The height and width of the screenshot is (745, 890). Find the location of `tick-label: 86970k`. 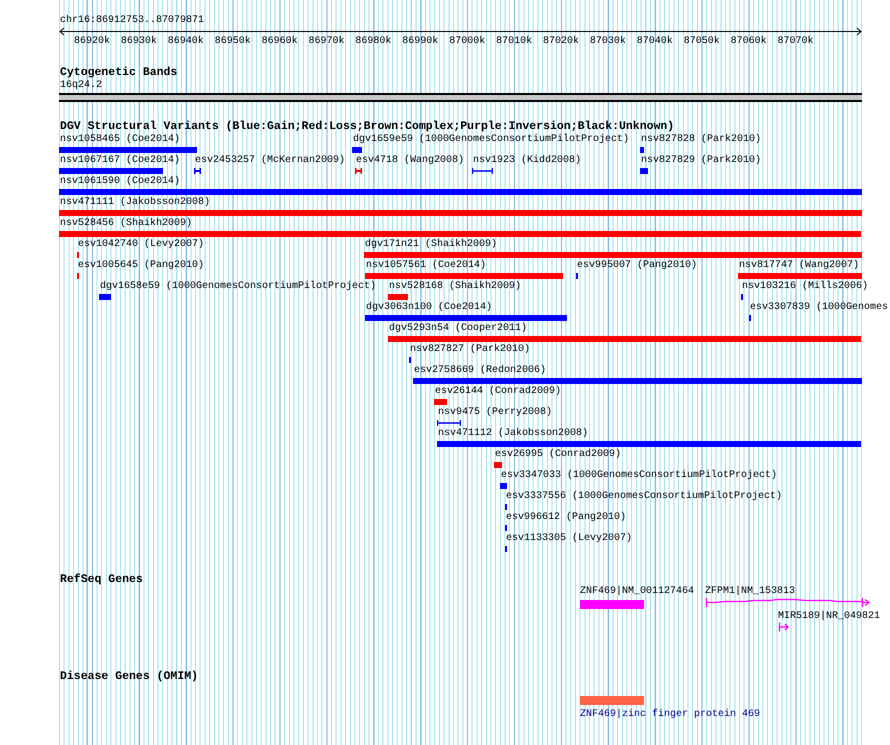

tick-label: 86970k is located at coordinates (326, 42).